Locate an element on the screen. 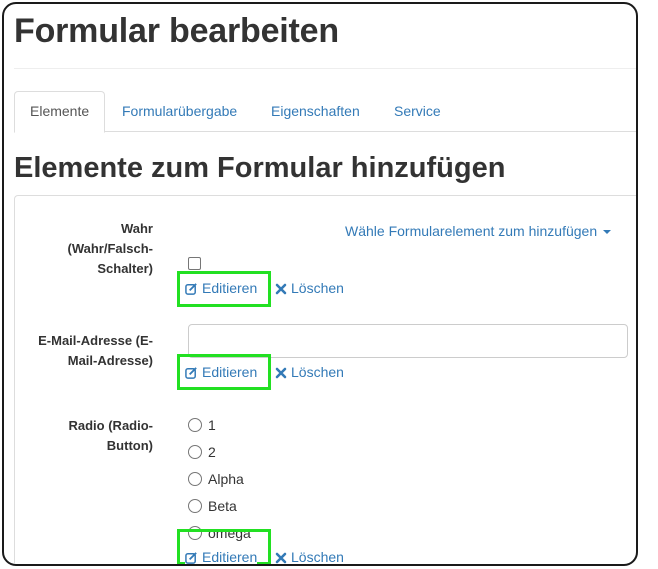  section-title: Elemente zum Formular hinzufügen is located at coordinates (260, 168).